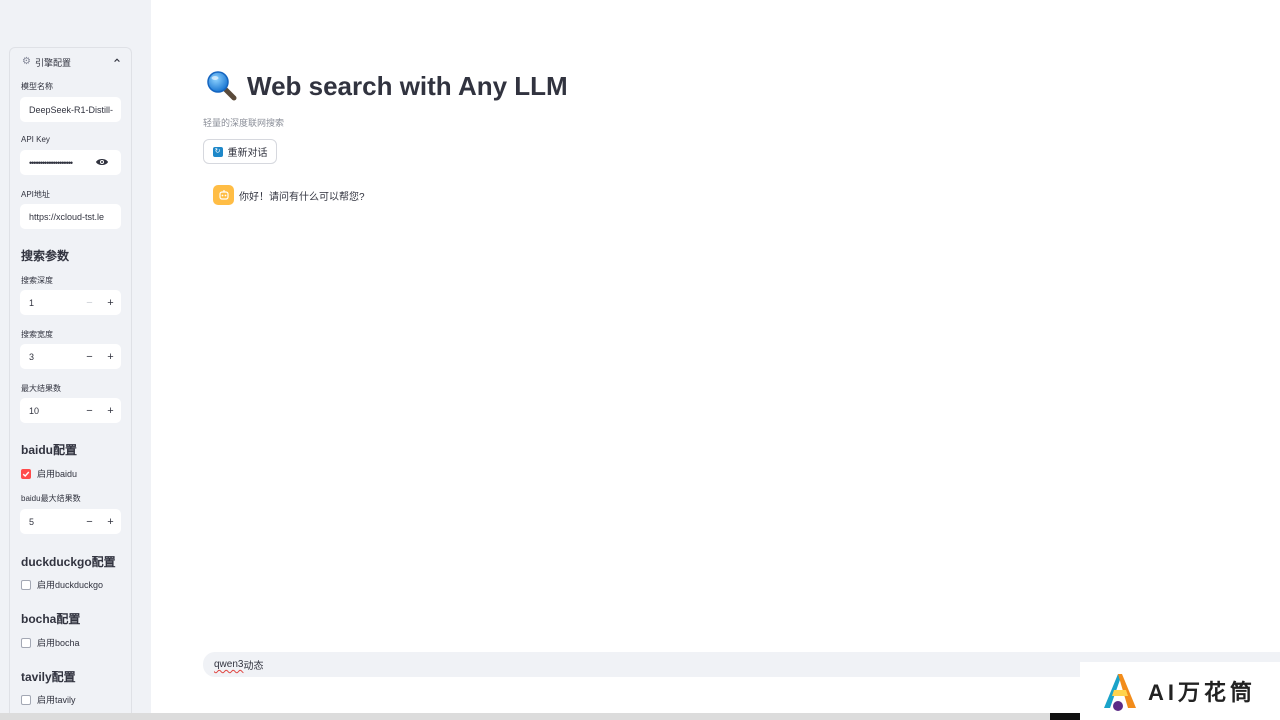 This screenshot has height=720, width=1280. I want to click on watermark-logo: AI万花筒, so click(1180, 691).